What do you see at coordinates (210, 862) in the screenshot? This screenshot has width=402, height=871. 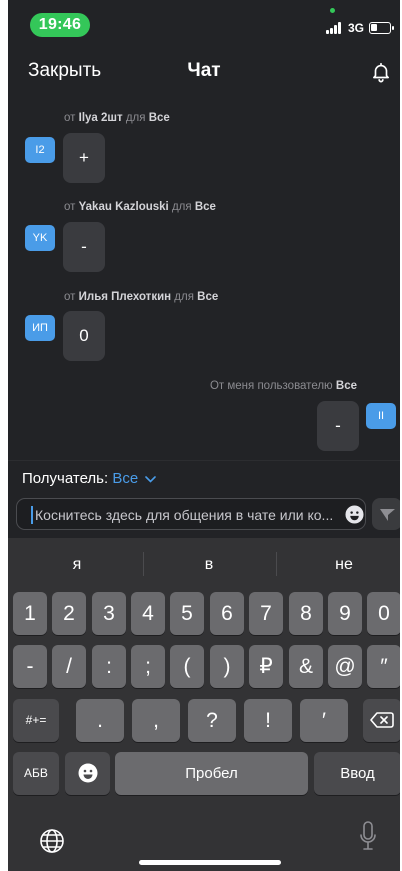 I see `home-indicator` at bounding box center [210, 862].